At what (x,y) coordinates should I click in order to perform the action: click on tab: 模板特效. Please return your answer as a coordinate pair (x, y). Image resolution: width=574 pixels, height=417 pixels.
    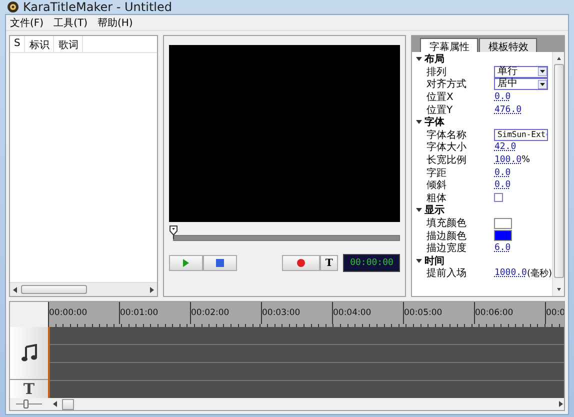
    Looking at the image, I should click on (508, 45).